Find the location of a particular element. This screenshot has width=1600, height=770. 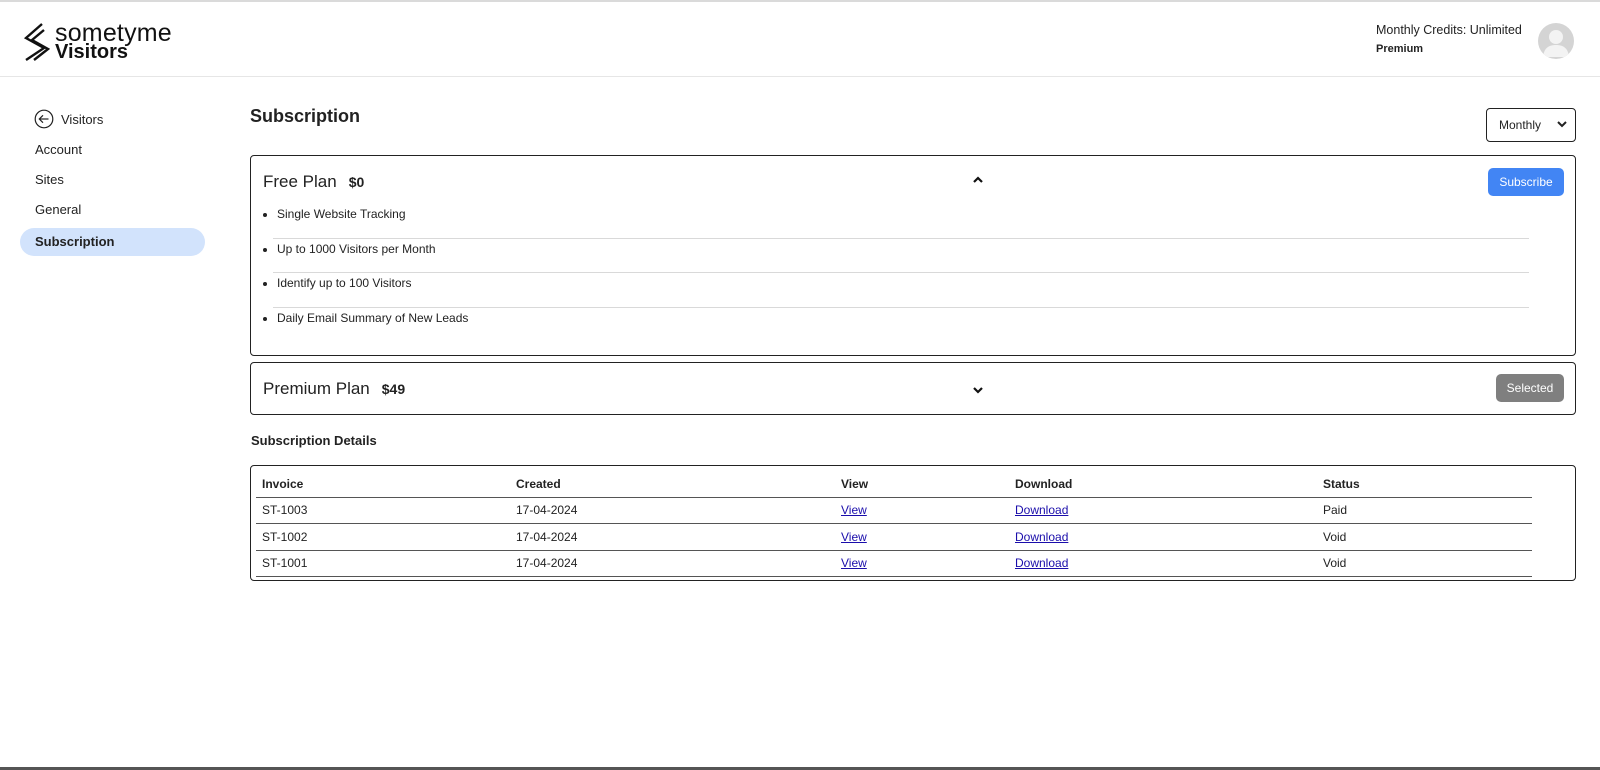

column-header-invoice: Invoice is located at coordinates (383, 485).